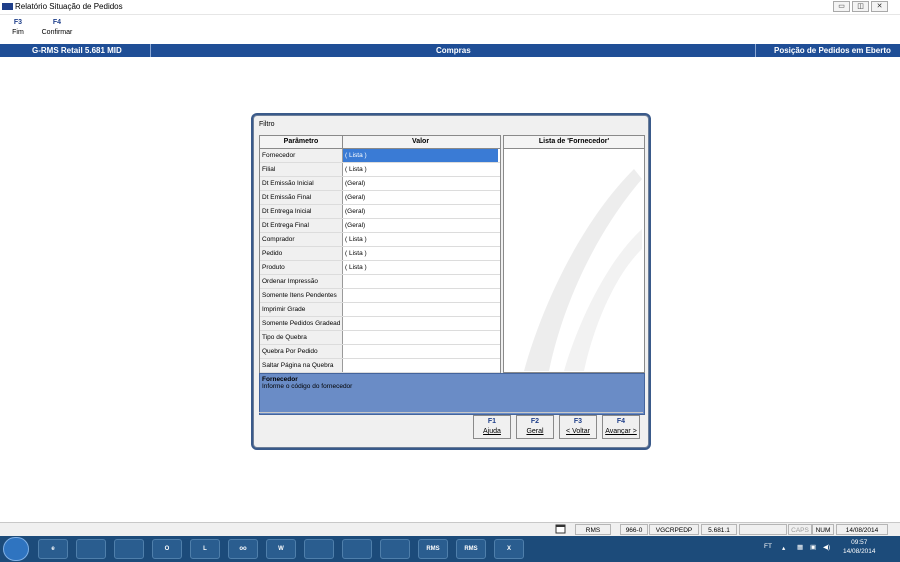 This screenshot has width=900, height=562. What do you see at coordinates (509, 549) in the screenshot?
I see `excel-icon: X` at bounding box center [509, 549].